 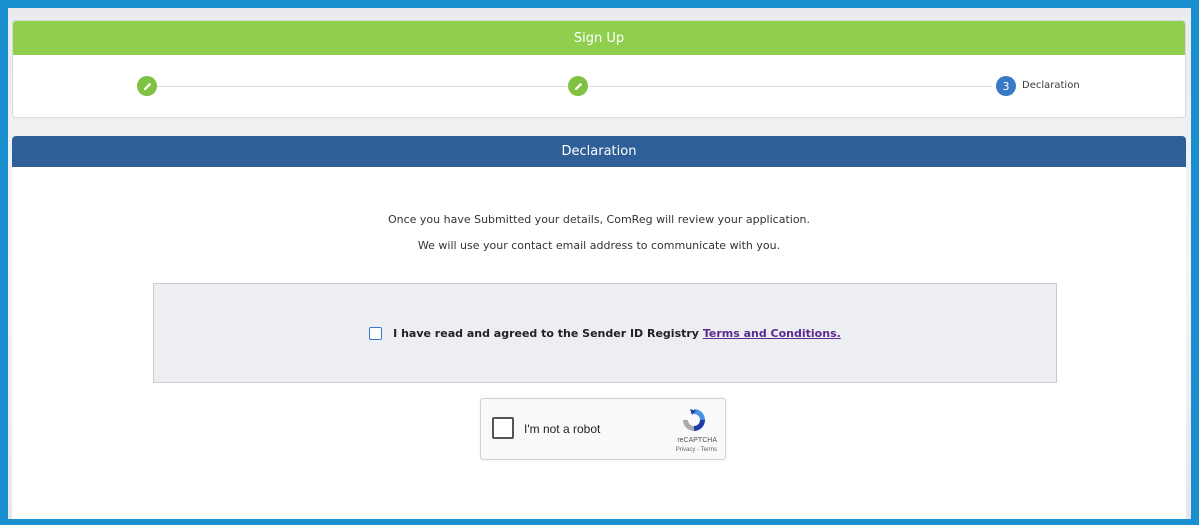 I want to click on signup-title: Sign Up, so click(x=599, y=38).